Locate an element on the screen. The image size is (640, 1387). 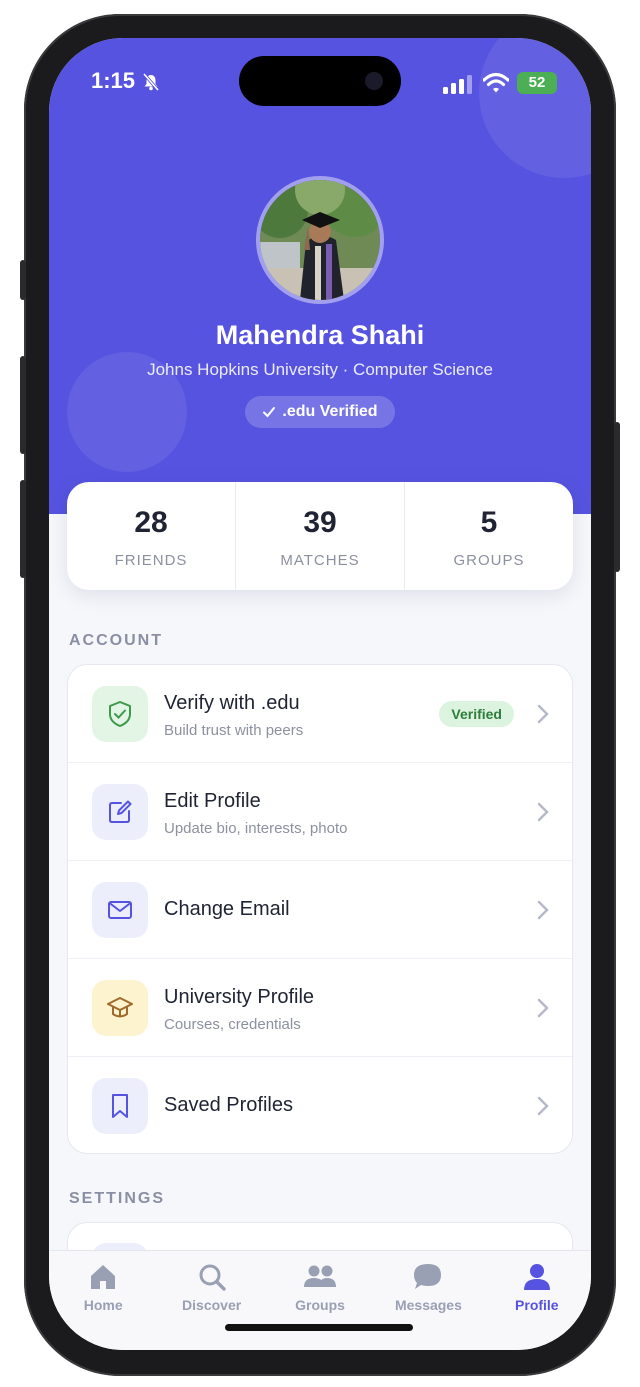
profile-icon is located at coordinates (536, 1277).